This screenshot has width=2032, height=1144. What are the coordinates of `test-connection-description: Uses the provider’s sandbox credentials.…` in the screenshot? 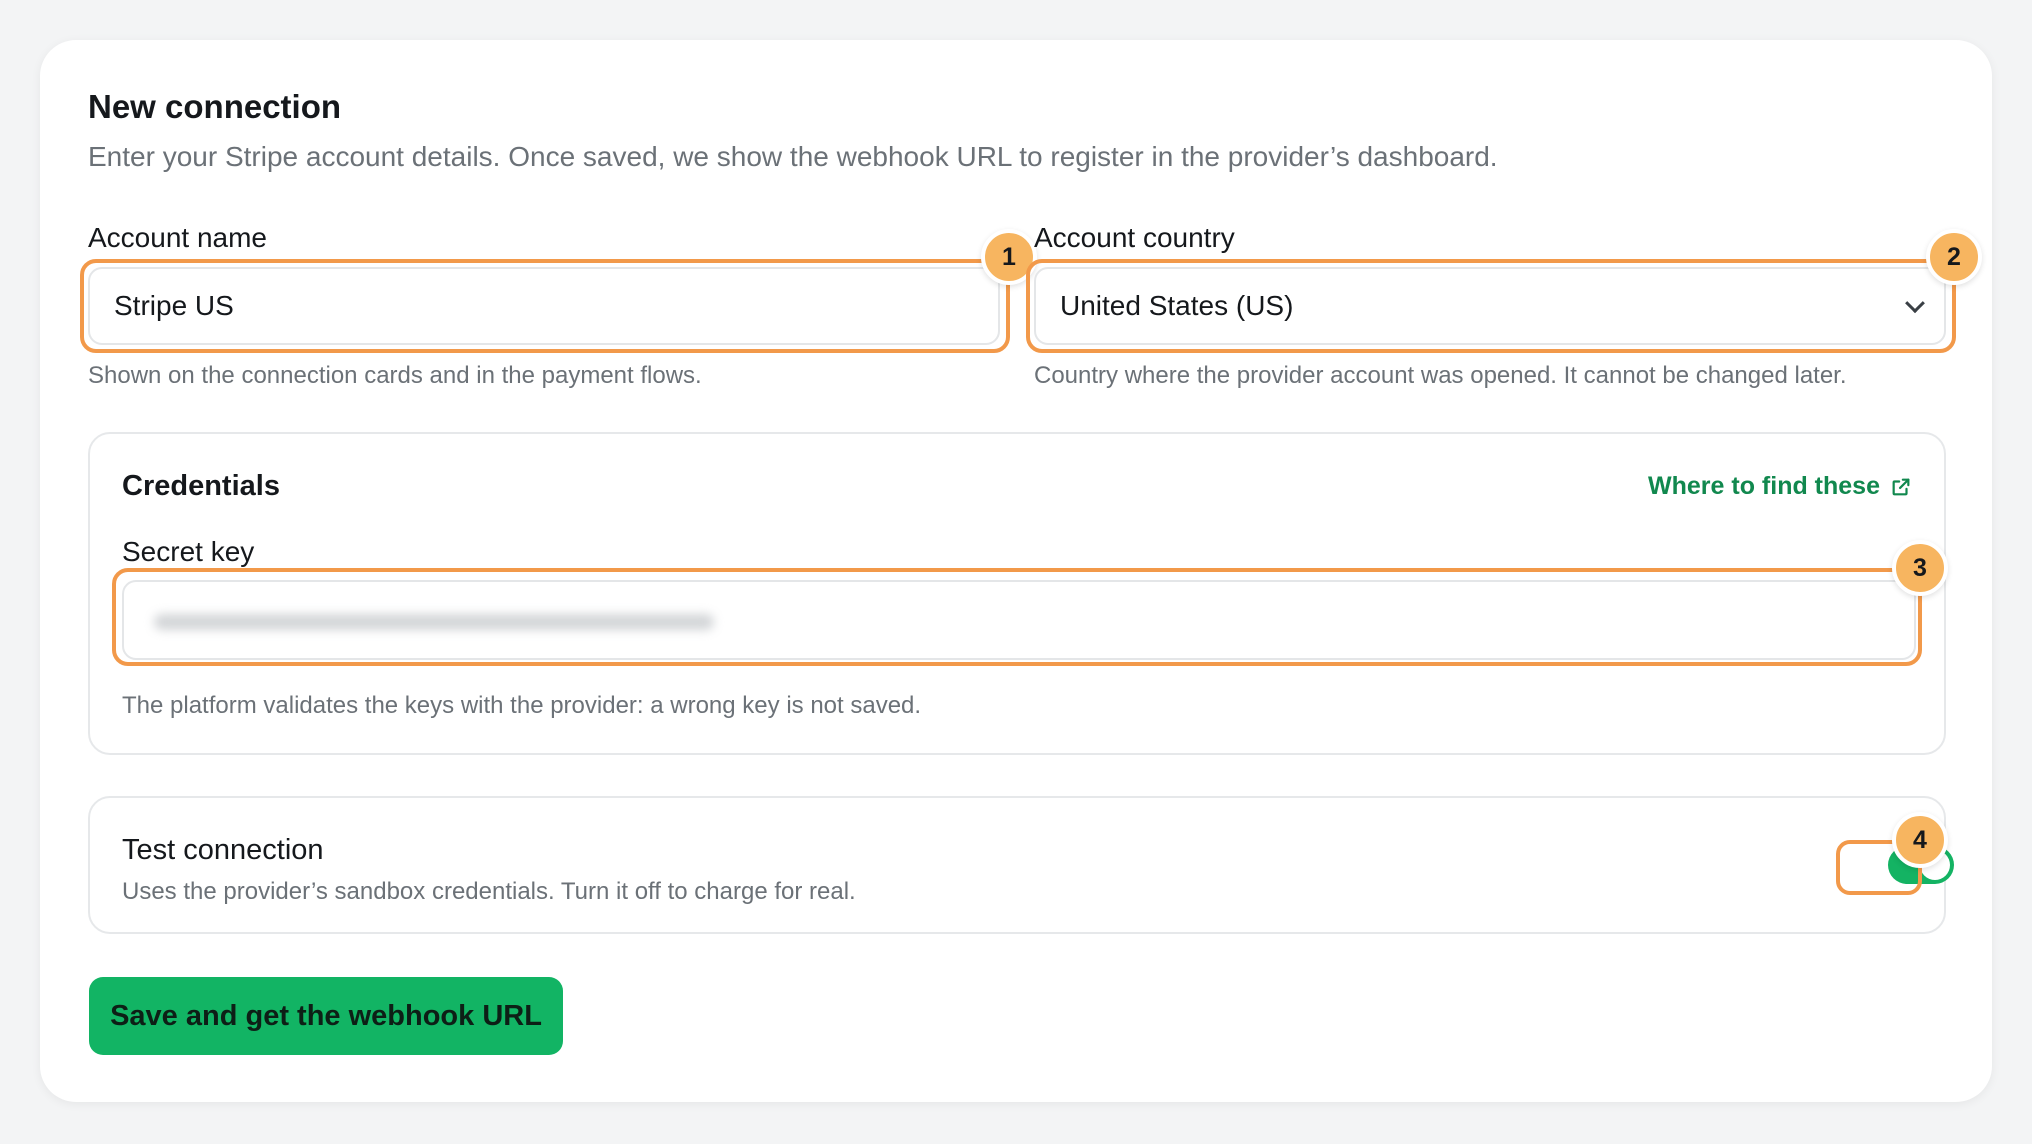 It's located at (489, 891).